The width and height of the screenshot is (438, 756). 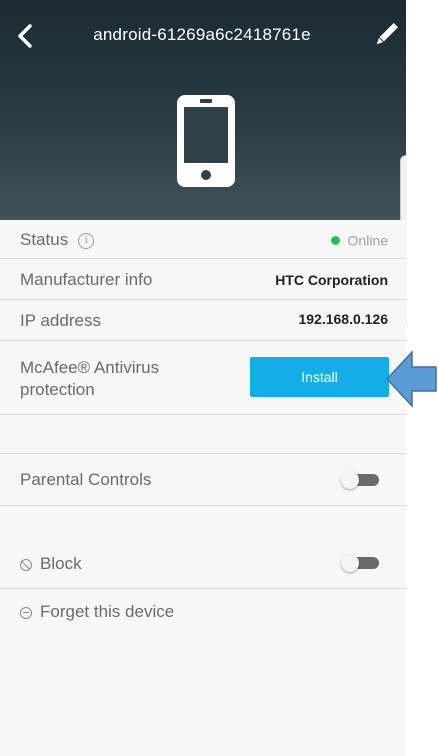 I want to click on status-row: Status i Online, so click(x=203, y=239).